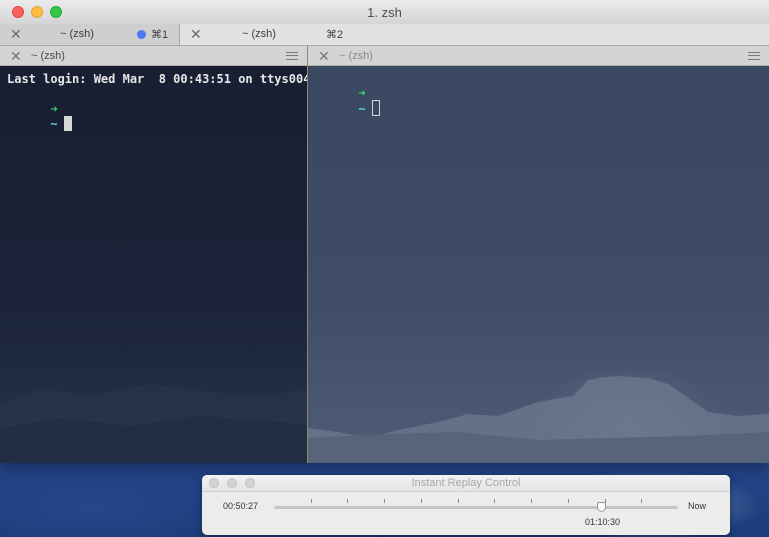  I want to click on pane-header-left: ✕ ~ (zsh), so click(153, 56).